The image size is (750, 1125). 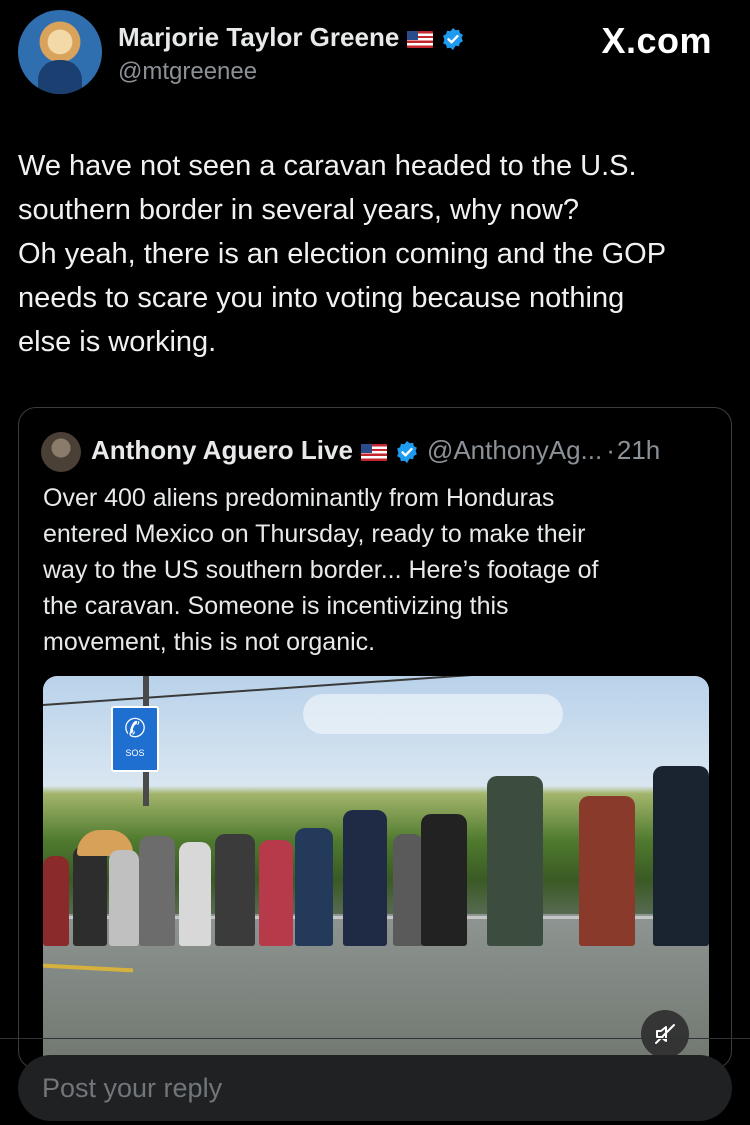 What do you see at coordinates (433, 714) in the screenshot?
I see `sky-cloud` at bounding box center [433, 714].